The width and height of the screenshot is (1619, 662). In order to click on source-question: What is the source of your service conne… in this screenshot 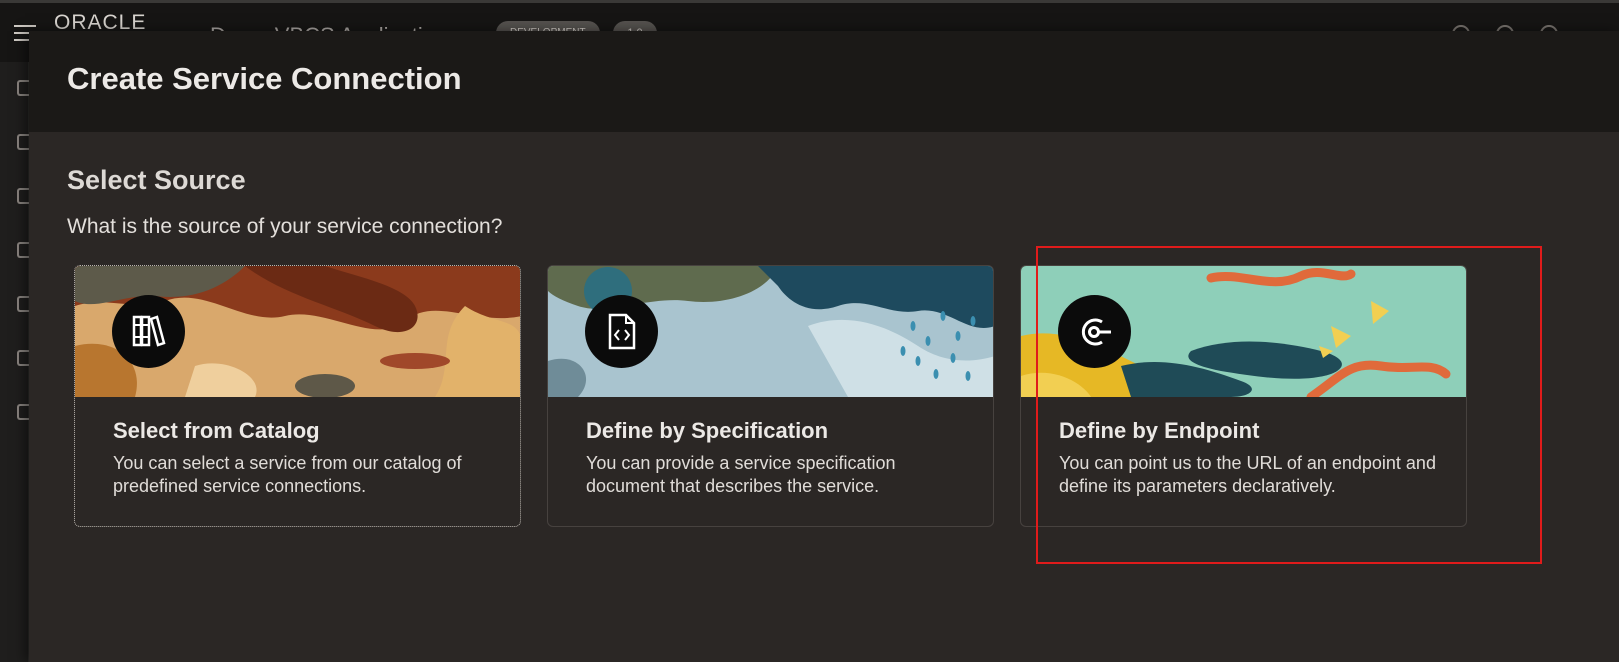, I will do `click(285, 226)`.